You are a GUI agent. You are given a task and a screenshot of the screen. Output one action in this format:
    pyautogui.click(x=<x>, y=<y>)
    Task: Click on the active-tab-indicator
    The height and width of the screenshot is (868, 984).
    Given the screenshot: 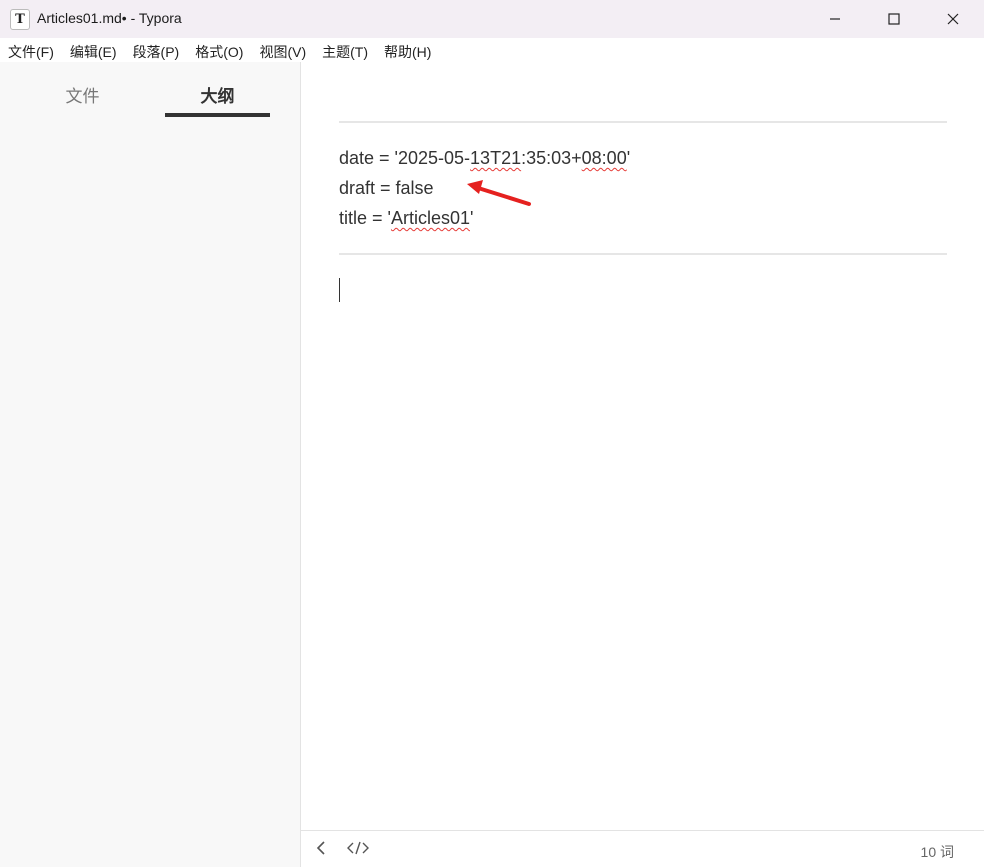 What is the action you would take?
    pyautogui.click(x=217, y=115)
    